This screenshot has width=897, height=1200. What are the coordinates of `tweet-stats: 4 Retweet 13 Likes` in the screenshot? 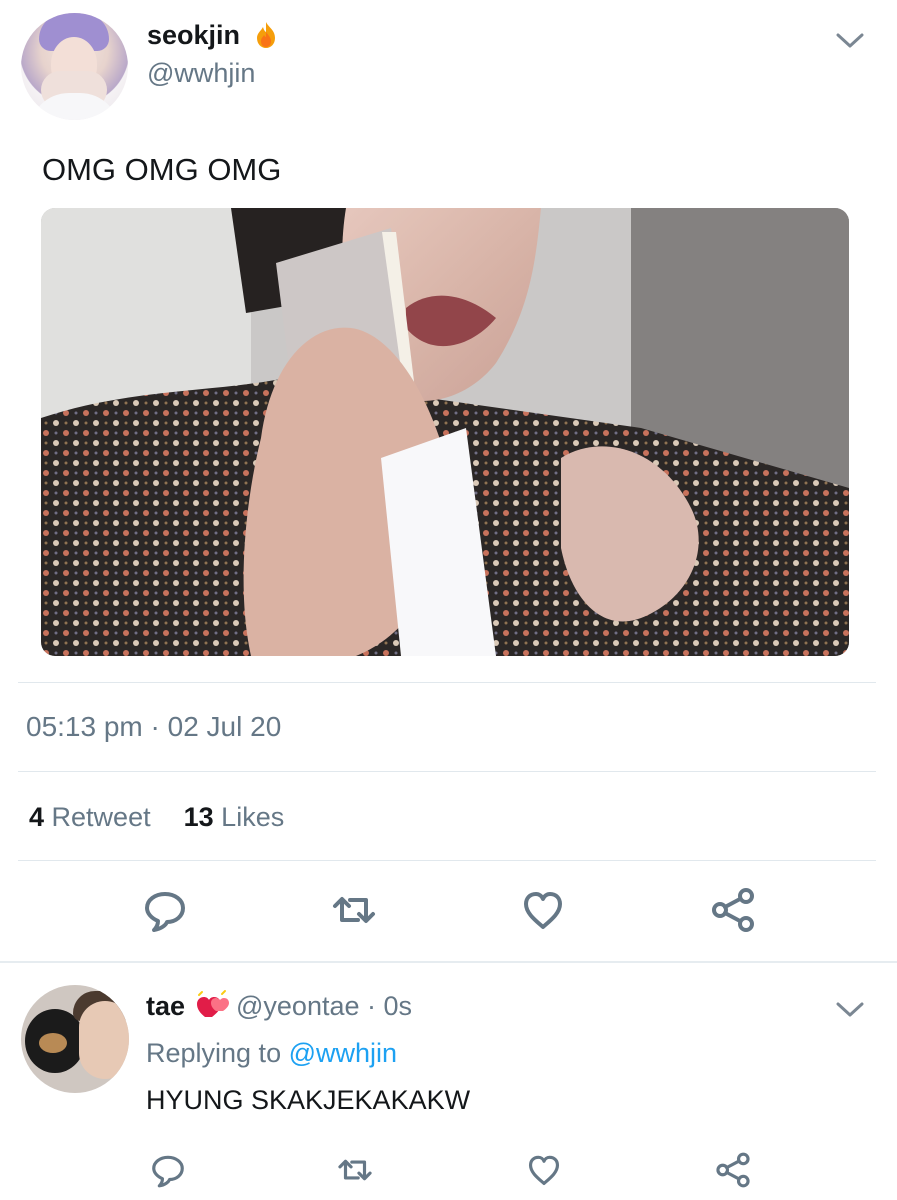 It's located at (156, 817).